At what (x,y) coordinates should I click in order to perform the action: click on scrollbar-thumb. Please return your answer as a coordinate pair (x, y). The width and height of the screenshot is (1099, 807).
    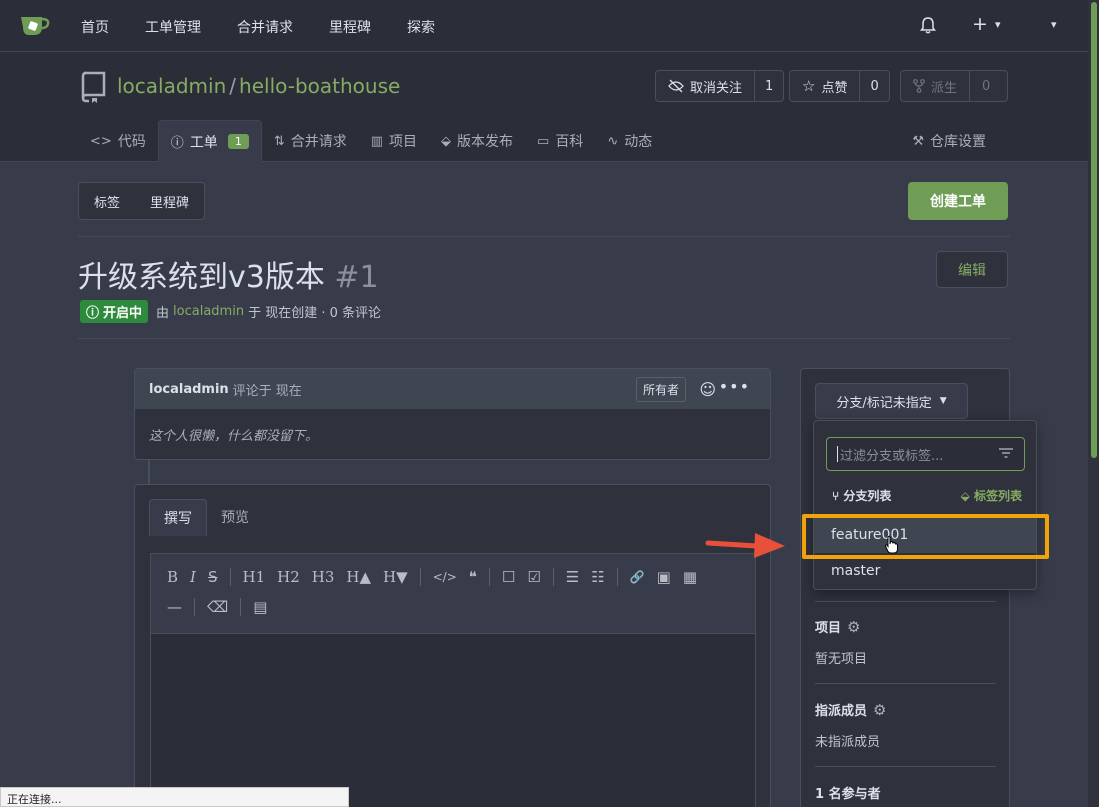
    Looking at the image, I should click on (1094, 230).